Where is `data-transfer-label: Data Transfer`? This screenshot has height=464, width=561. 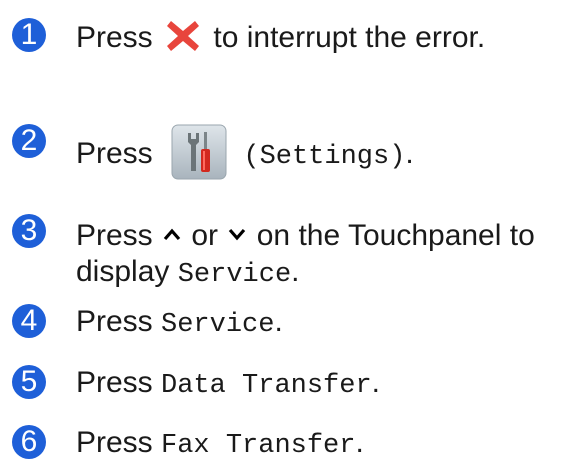 data-transfer-label: Data Transfer is located at coordinates (266, 386).